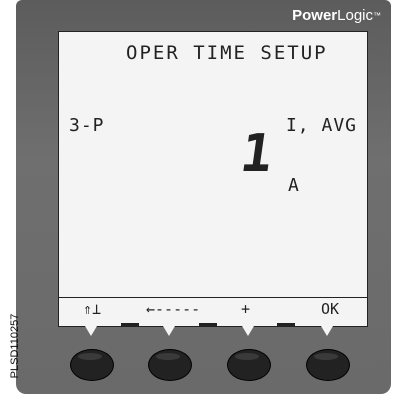  Describe the element at coordinates (227, 53) in the screenshot. I see `screen-title: OPER TIME SETUP` at that location.